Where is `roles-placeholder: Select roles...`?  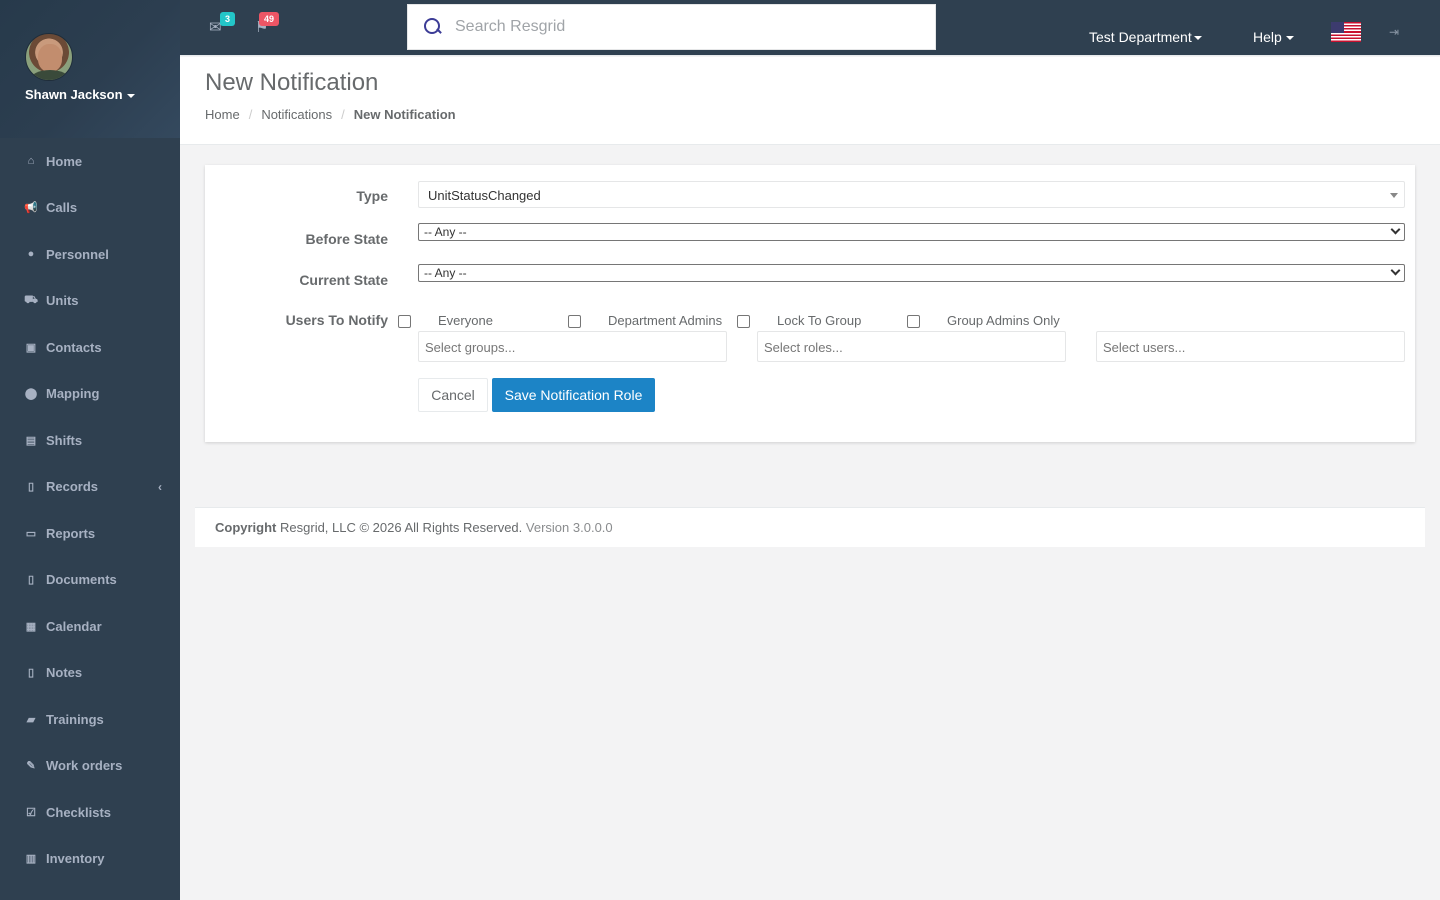
roles-placeholder: Select roles... is located at coordinates (803, 347).